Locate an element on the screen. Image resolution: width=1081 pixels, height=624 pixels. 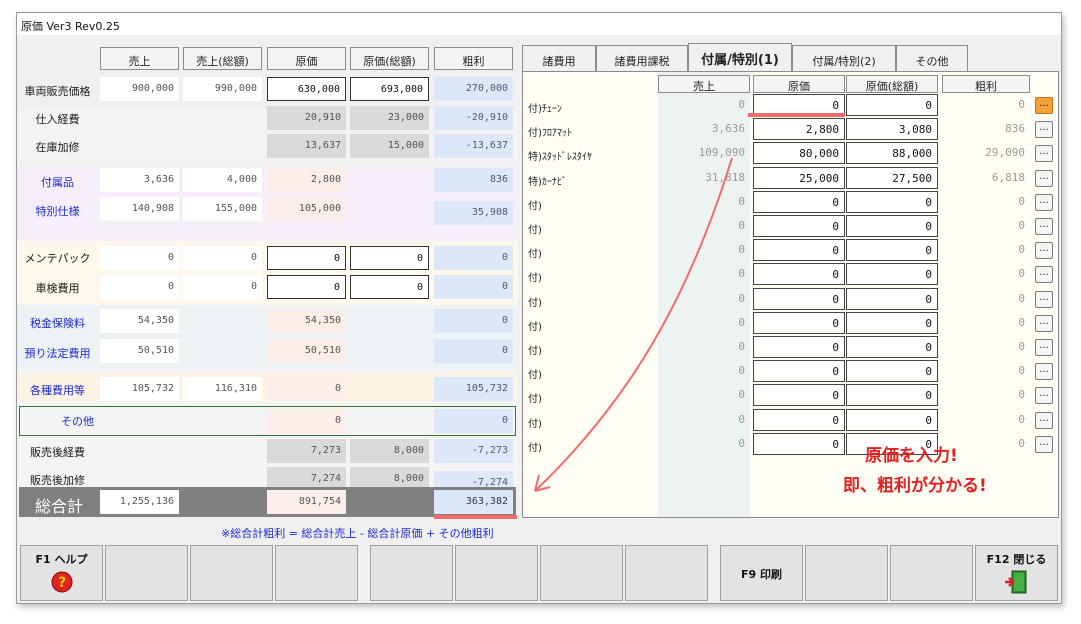
cost-input-highlight is located at coordinates (796, 115).